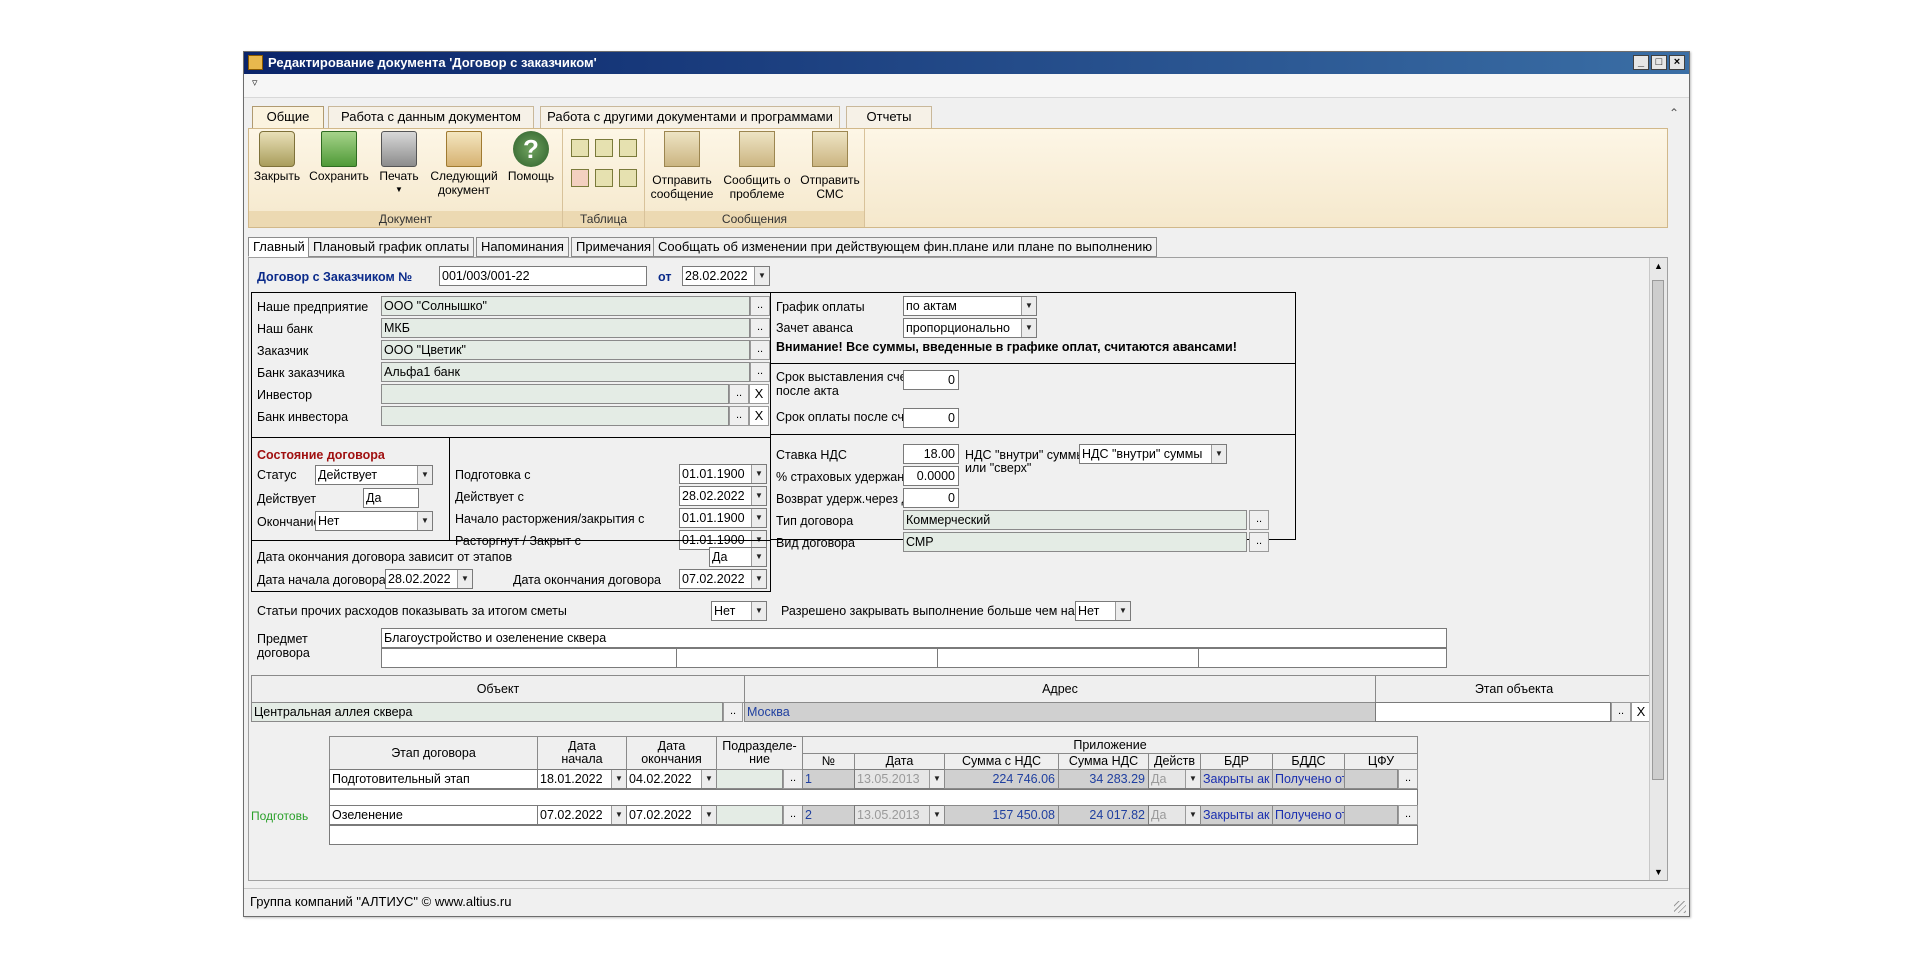 This screenshot has height=963, width=1919. Describe the element at coordinates (760, 306) in the screenshot. I see `our-company-select-button: ..` at that location.